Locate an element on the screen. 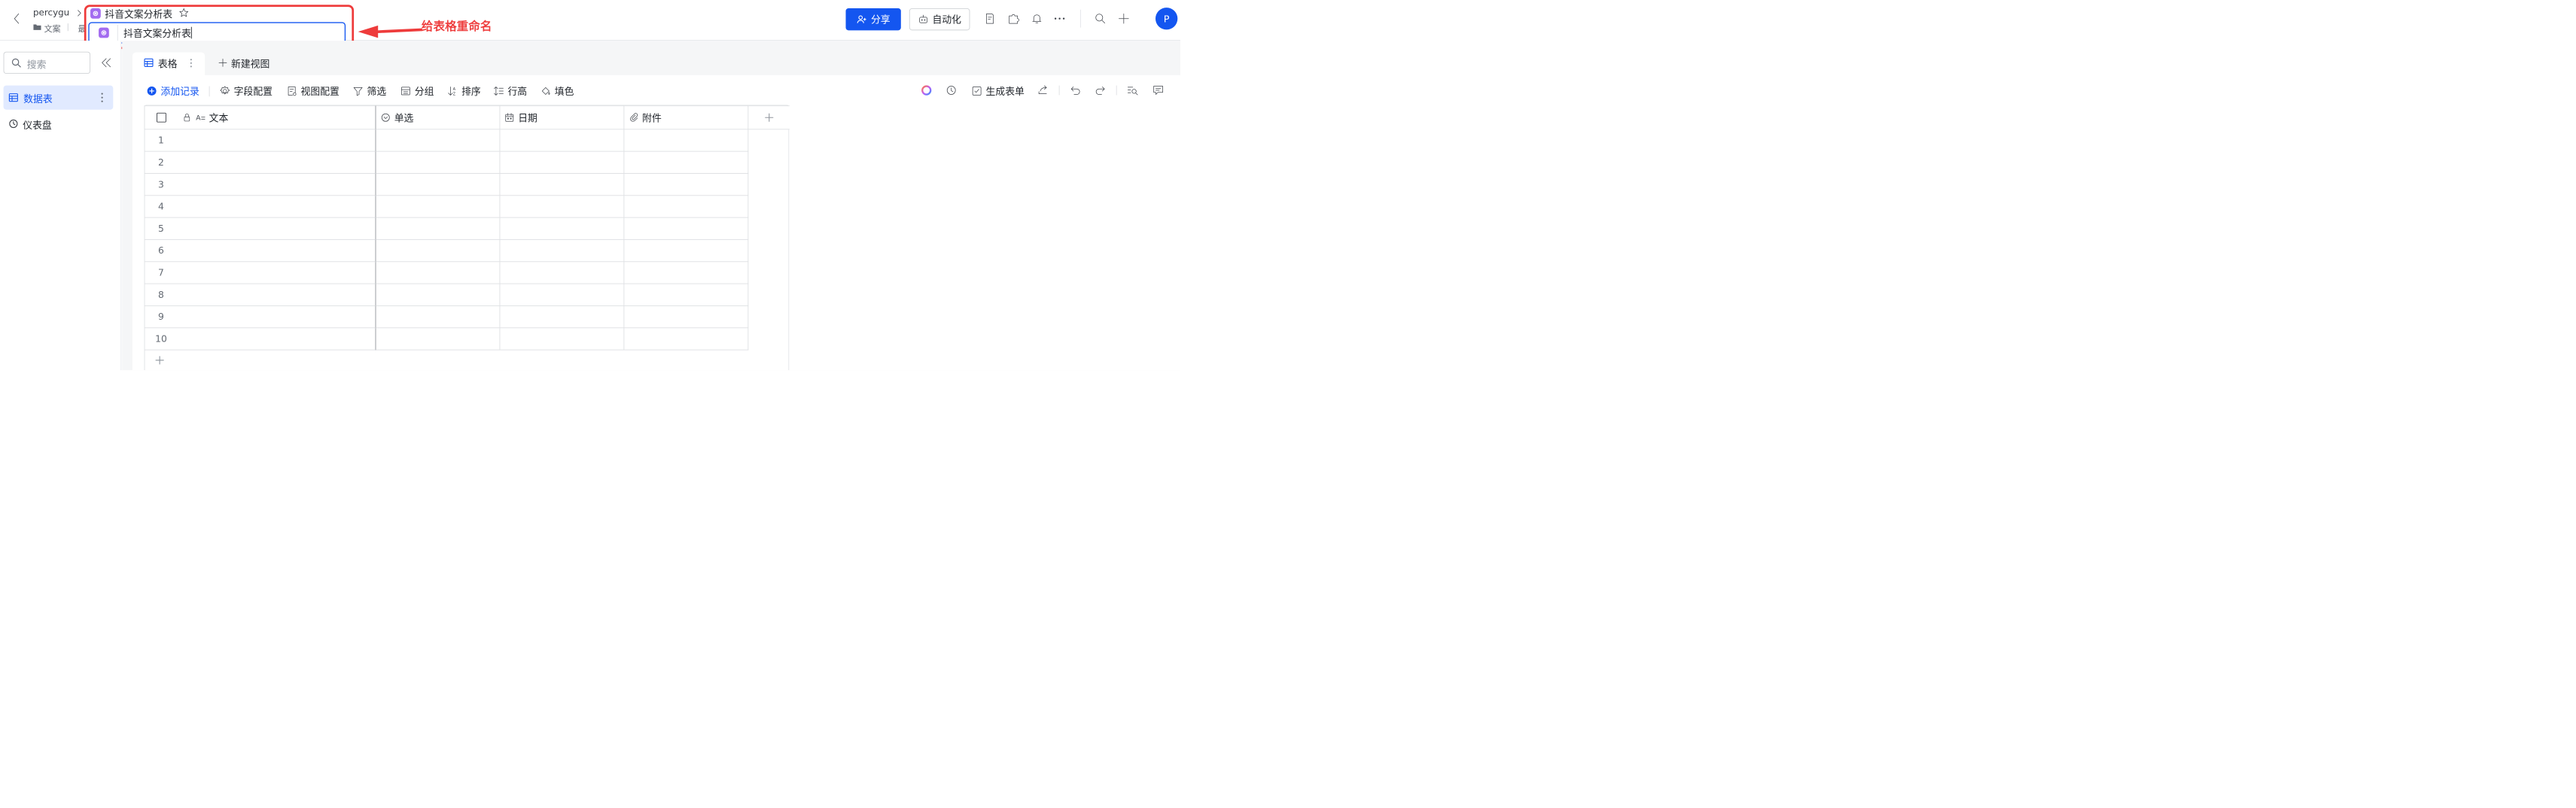  generate-form-button: 生成表单 is located at coordinates (998, 91).